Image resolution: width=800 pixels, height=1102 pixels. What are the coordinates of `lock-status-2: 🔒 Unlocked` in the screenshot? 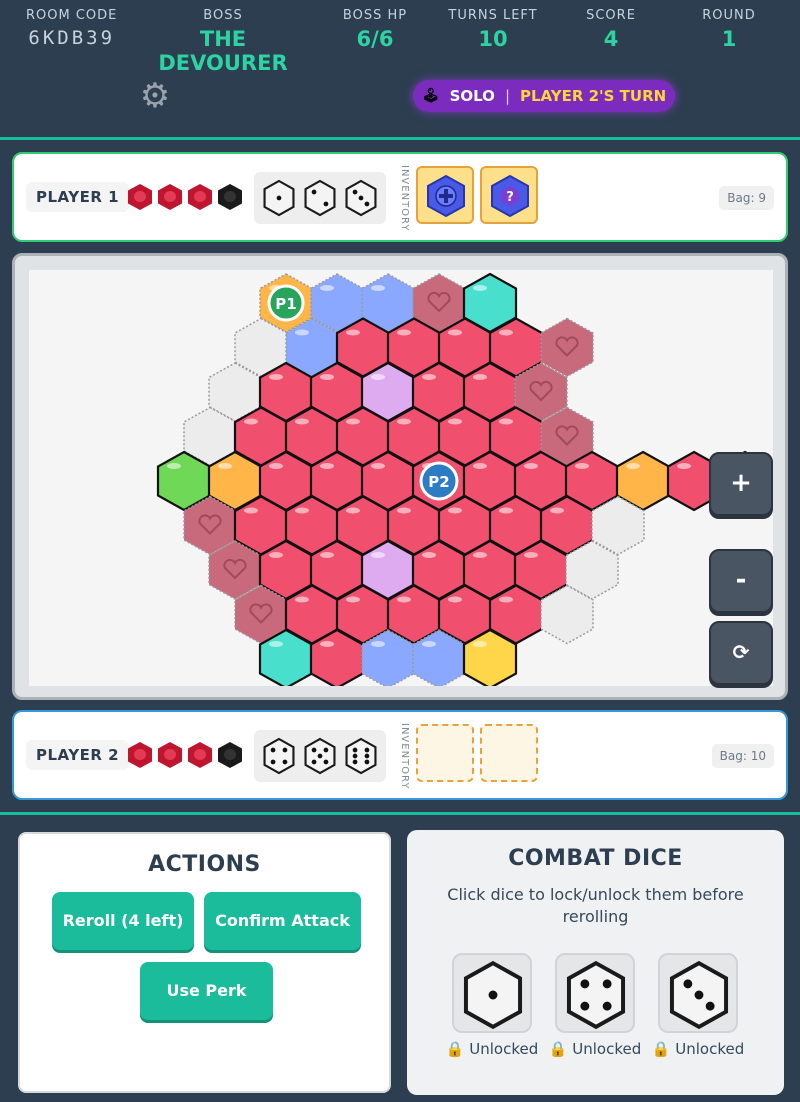 It's located at (595, 1049).